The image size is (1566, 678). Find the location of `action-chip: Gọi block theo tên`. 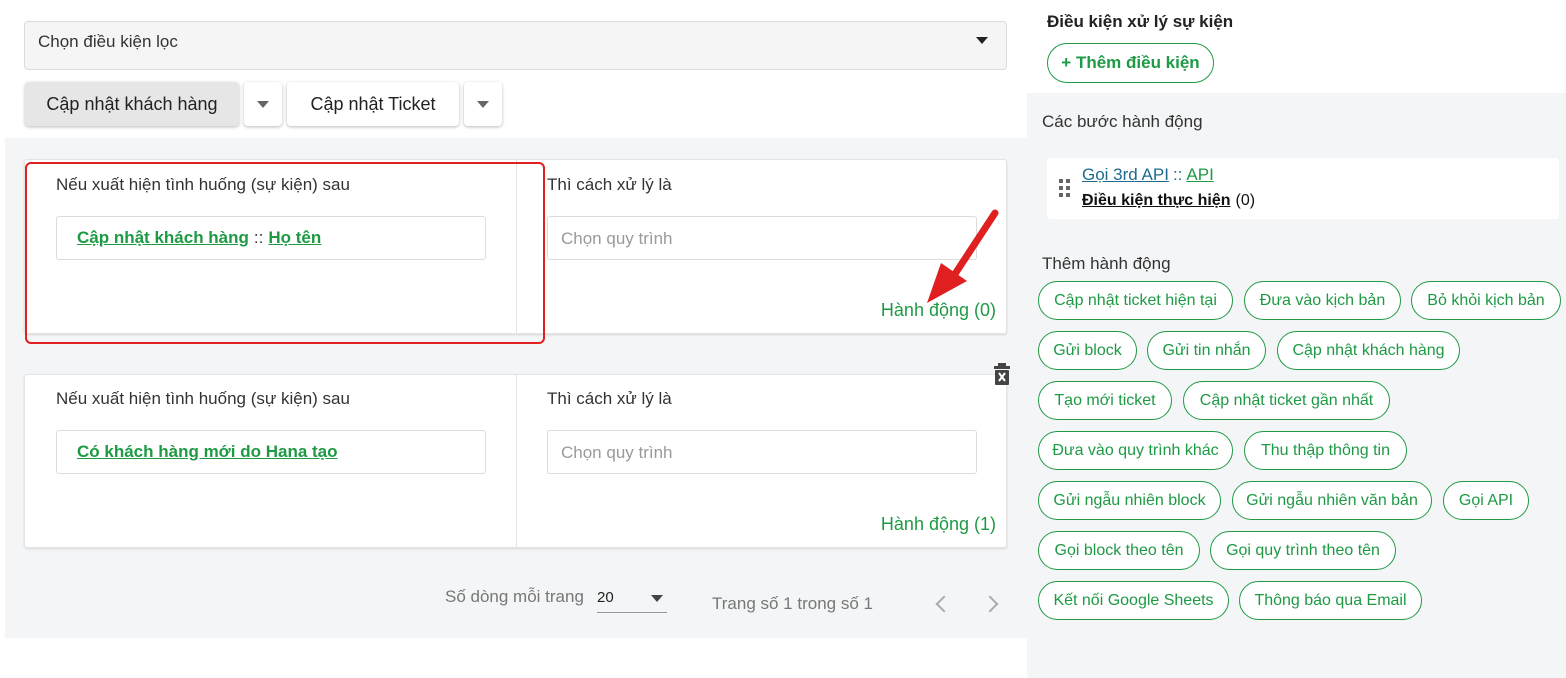

action-chip: Gọi block theo tên is located at coordinates (1119, 550).